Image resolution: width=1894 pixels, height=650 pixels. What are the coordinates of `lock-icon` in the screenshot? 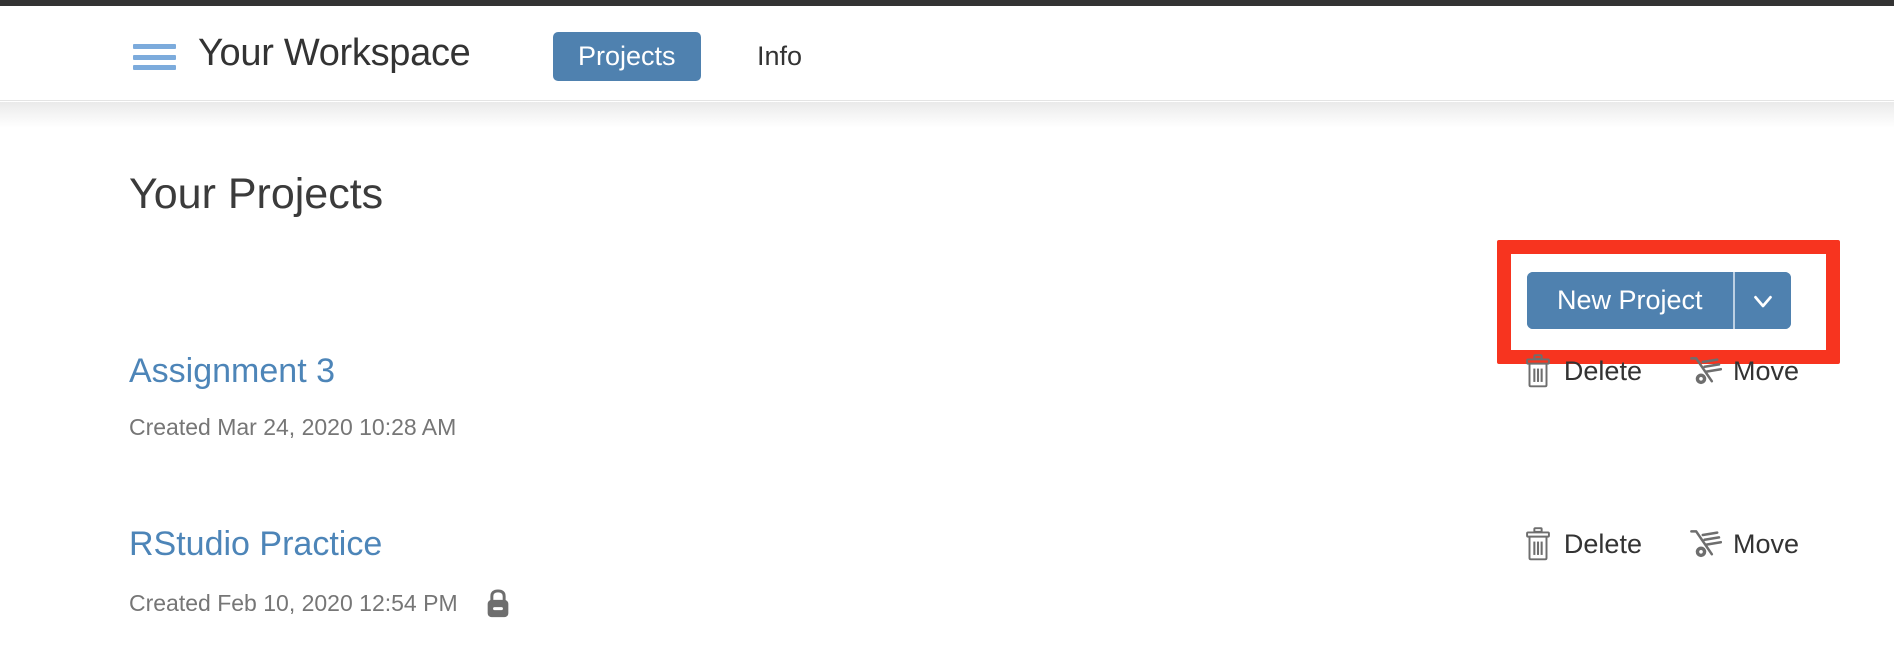 It's located at (497, 603).